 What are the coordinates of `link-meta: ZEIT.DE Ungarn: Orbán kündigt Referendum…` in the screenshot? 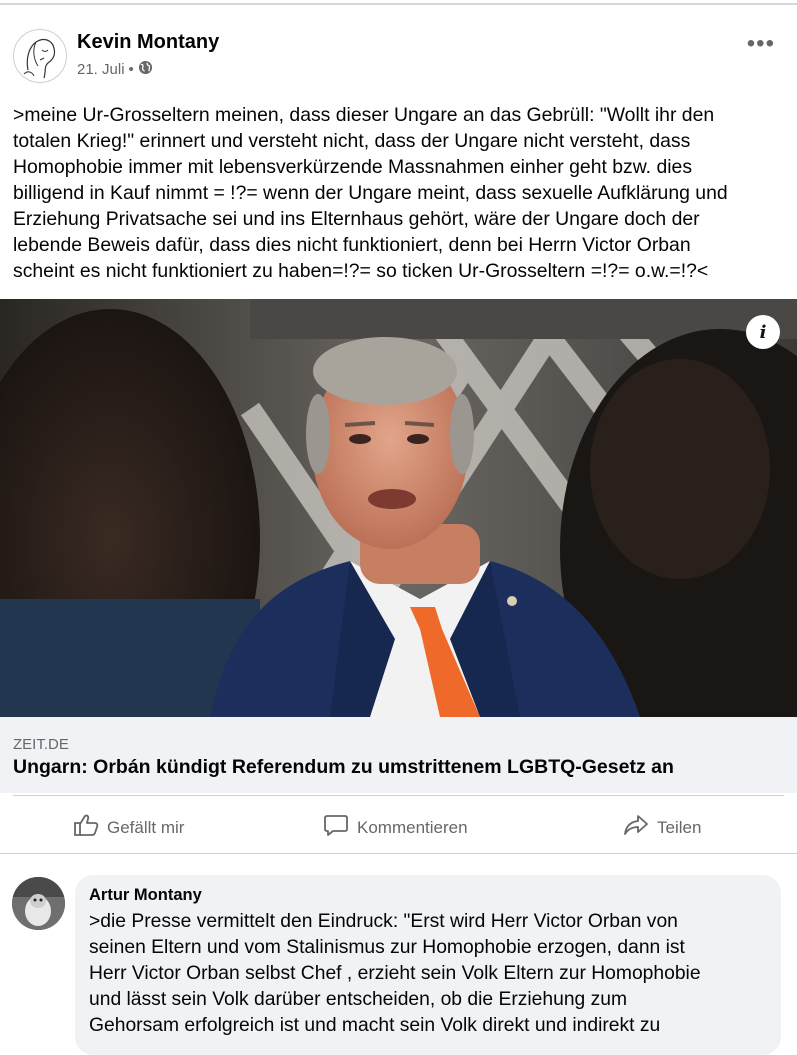 It's located at (398, 755).